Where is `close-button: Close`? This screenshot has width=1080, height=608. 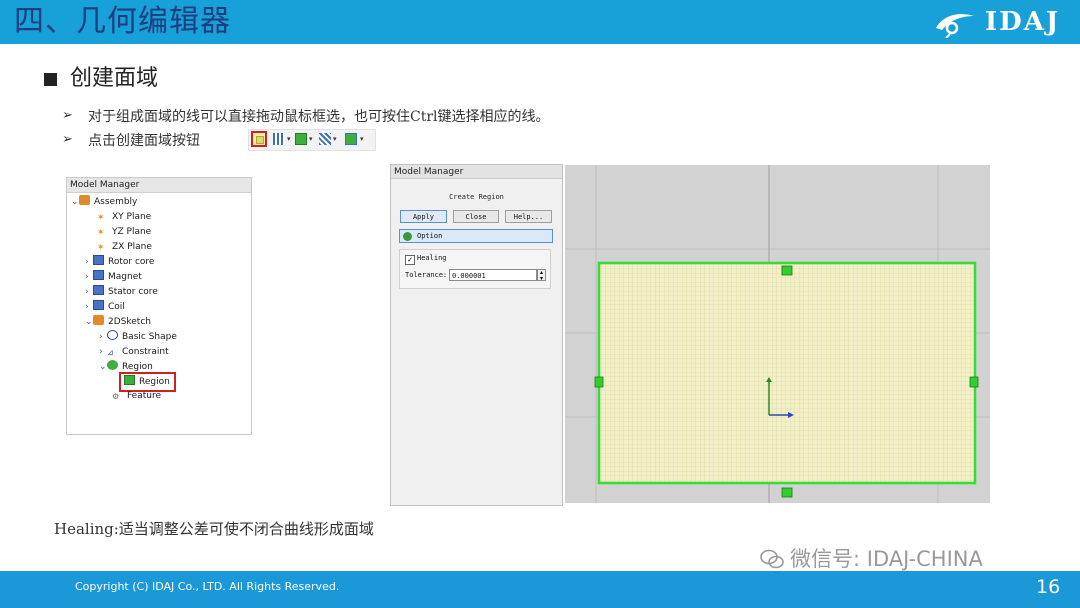
close-button: Close is located at coordinates (476, 216).